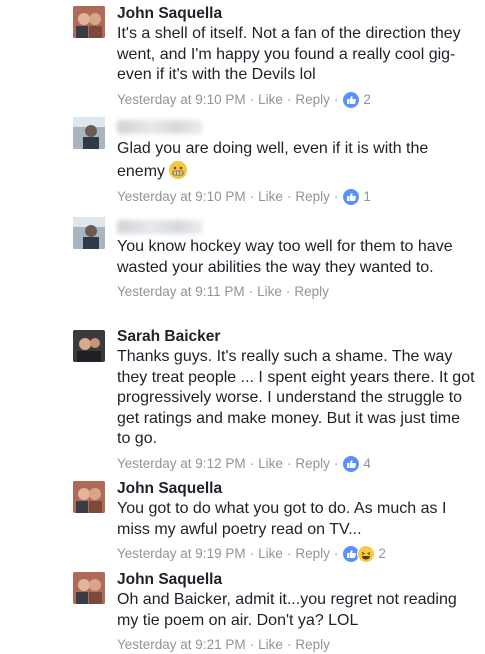 This screenshot has height=654, width=485. I want to click on comment-meta: Yesterday at 9:11 PM · Like · Reply, so click(297, 292).